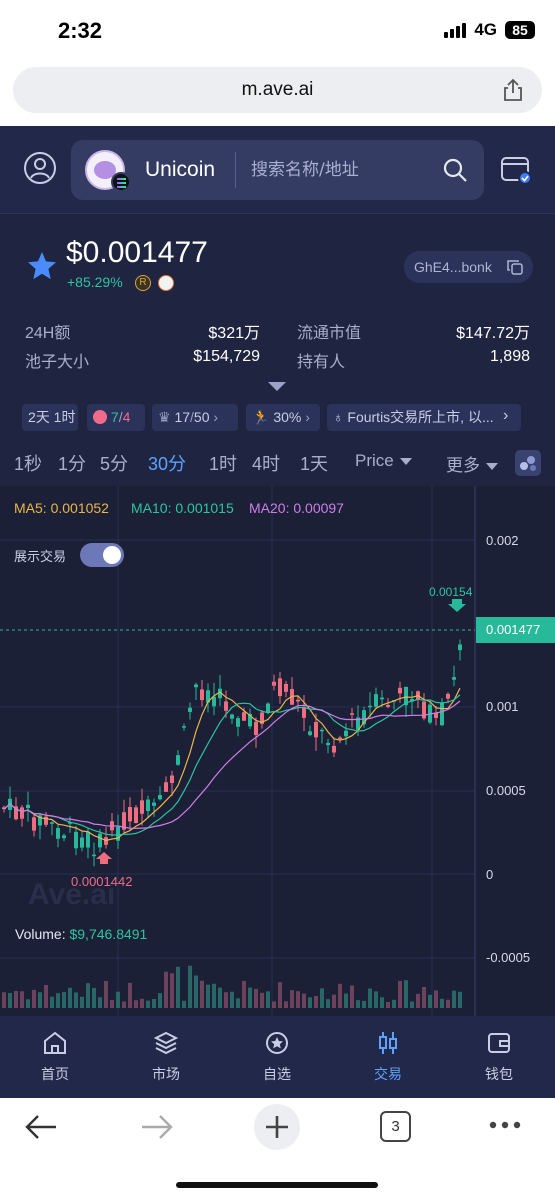 This screenshot has height=1200, width=555. Describe the element at coordinates (287, 417) in the screenshot. I see `chip-runner-text: 30%` at that location.